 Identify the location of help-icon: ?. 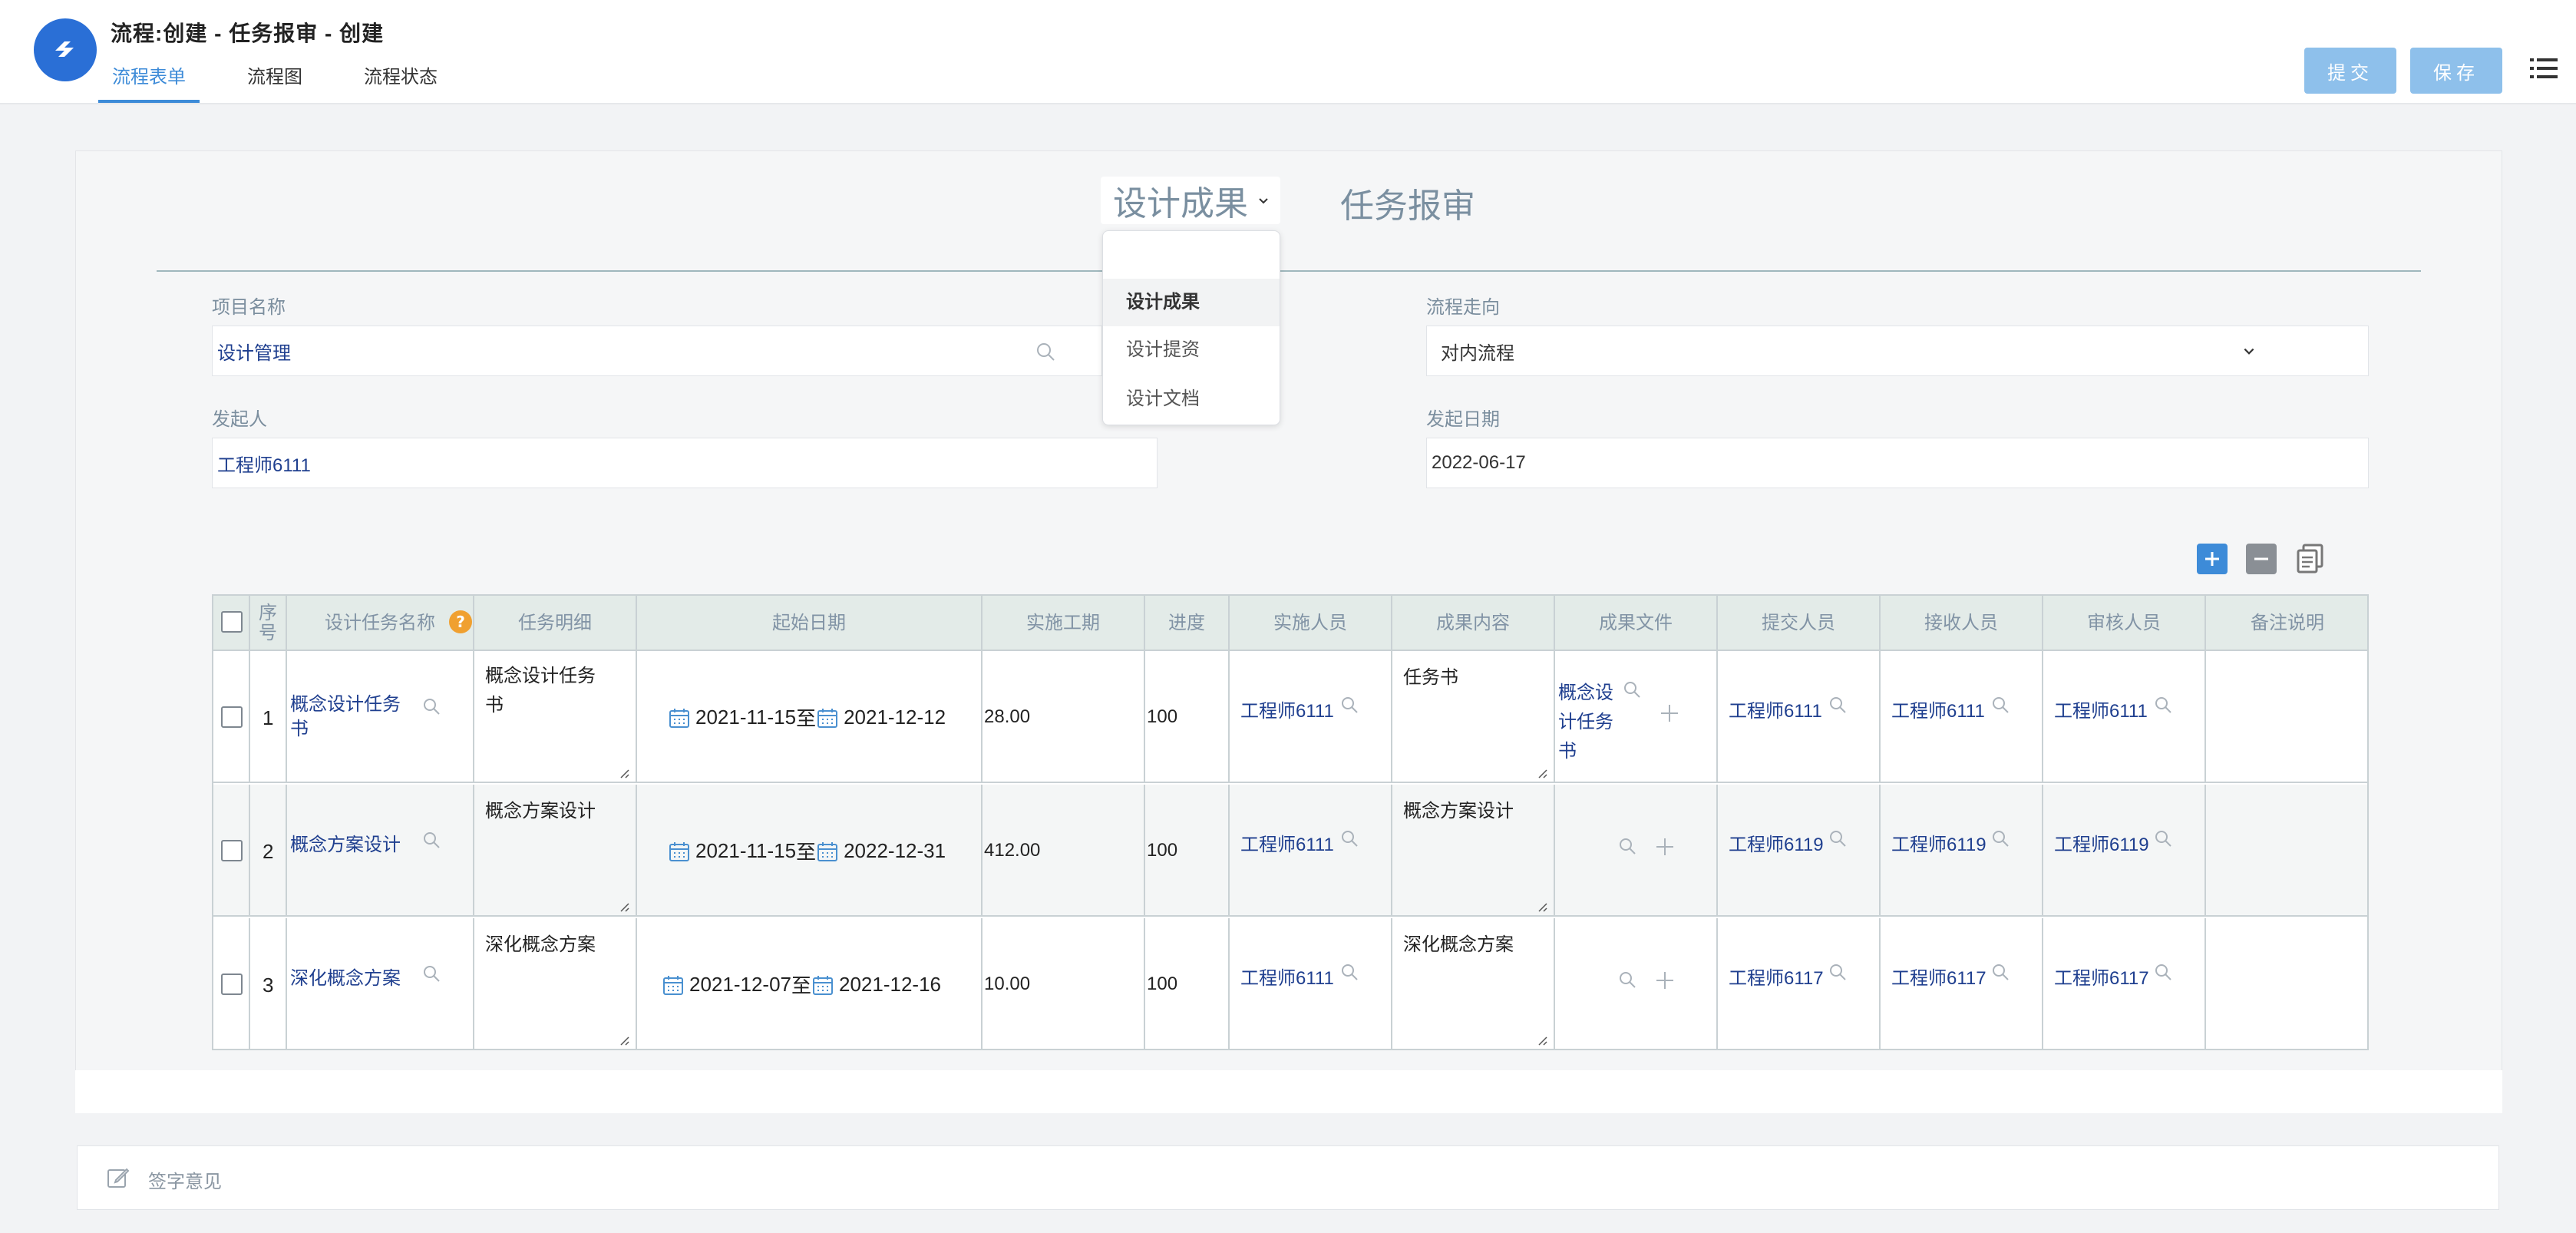
(460, 622).